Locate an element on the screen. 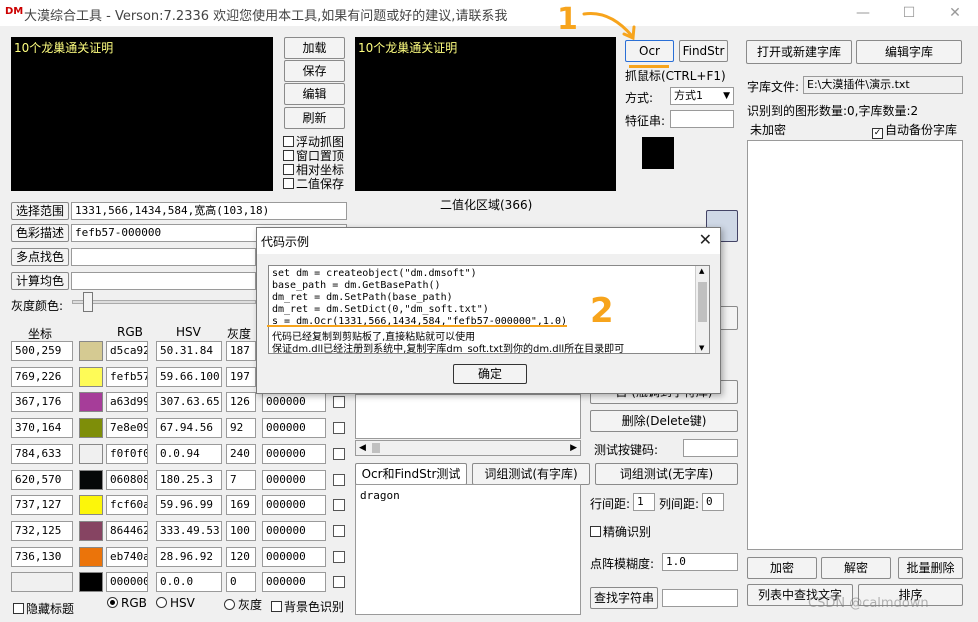 The height and width of the screenshot is (622, 978). table-gray-cell: 0 is located at coordinates (241, 582).